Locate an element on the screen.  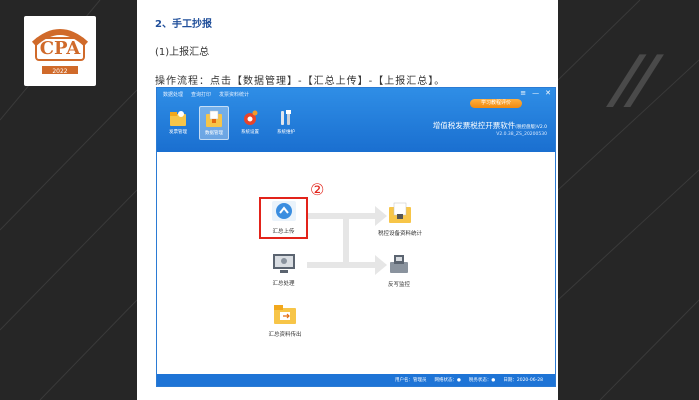
status-tax: 税务状态：● is located at coordinates (482, 380).